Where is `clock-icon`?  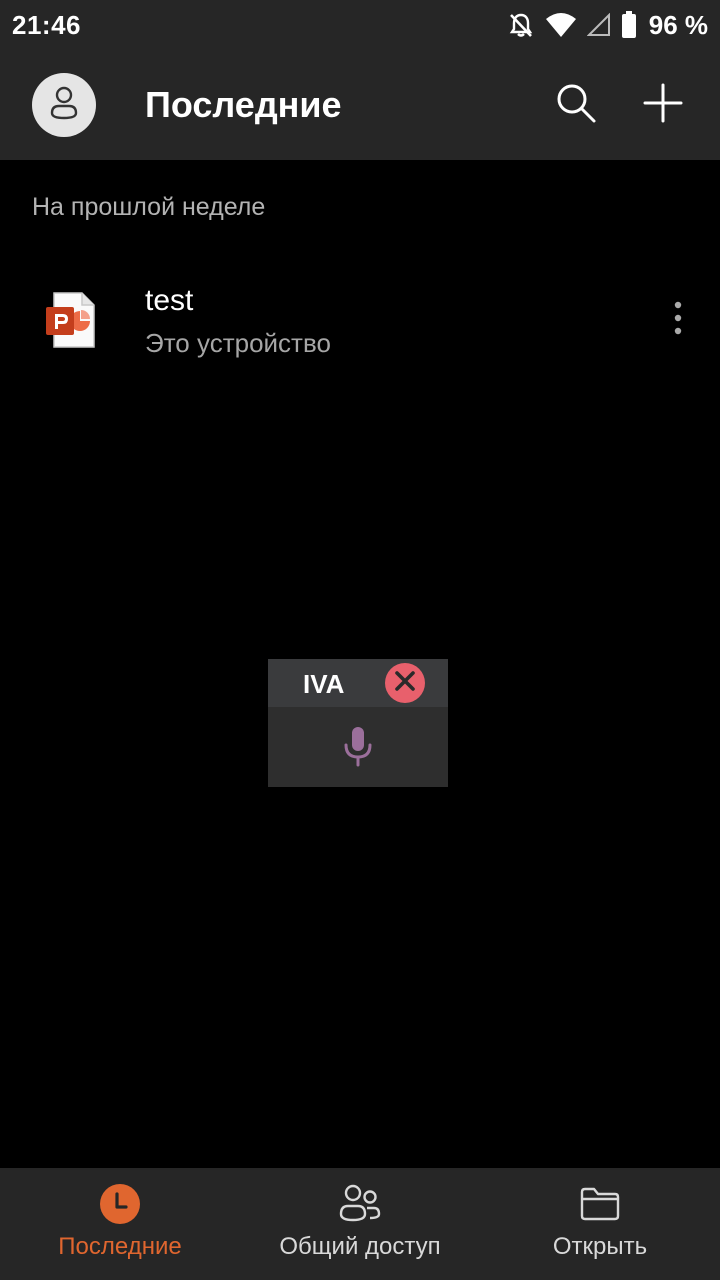 clock-icon is located at coordinates (120, 1206).